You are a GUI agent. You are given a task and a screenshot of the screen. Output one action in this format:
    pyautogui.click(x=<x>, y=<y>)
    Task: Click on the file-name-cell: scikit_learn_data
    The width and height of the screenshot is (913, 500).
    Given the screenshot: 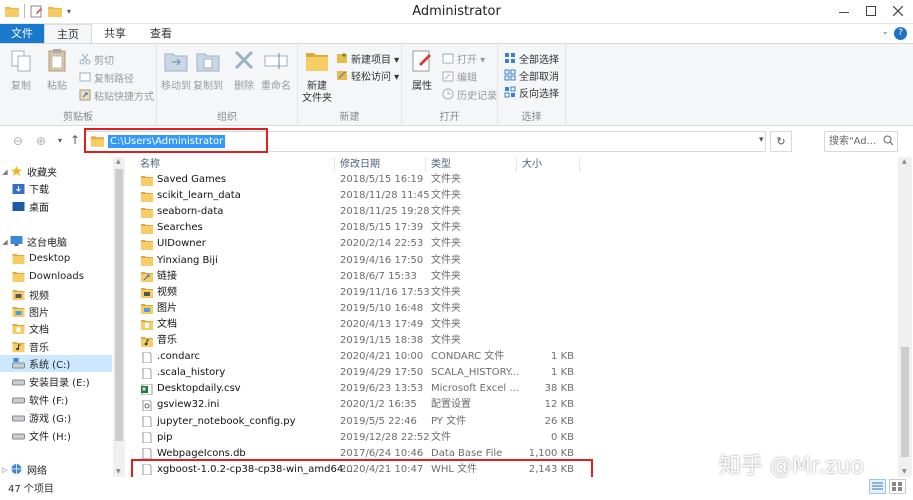 What is the action you would take?
    pyautogui.click(x=191, y=196)
    